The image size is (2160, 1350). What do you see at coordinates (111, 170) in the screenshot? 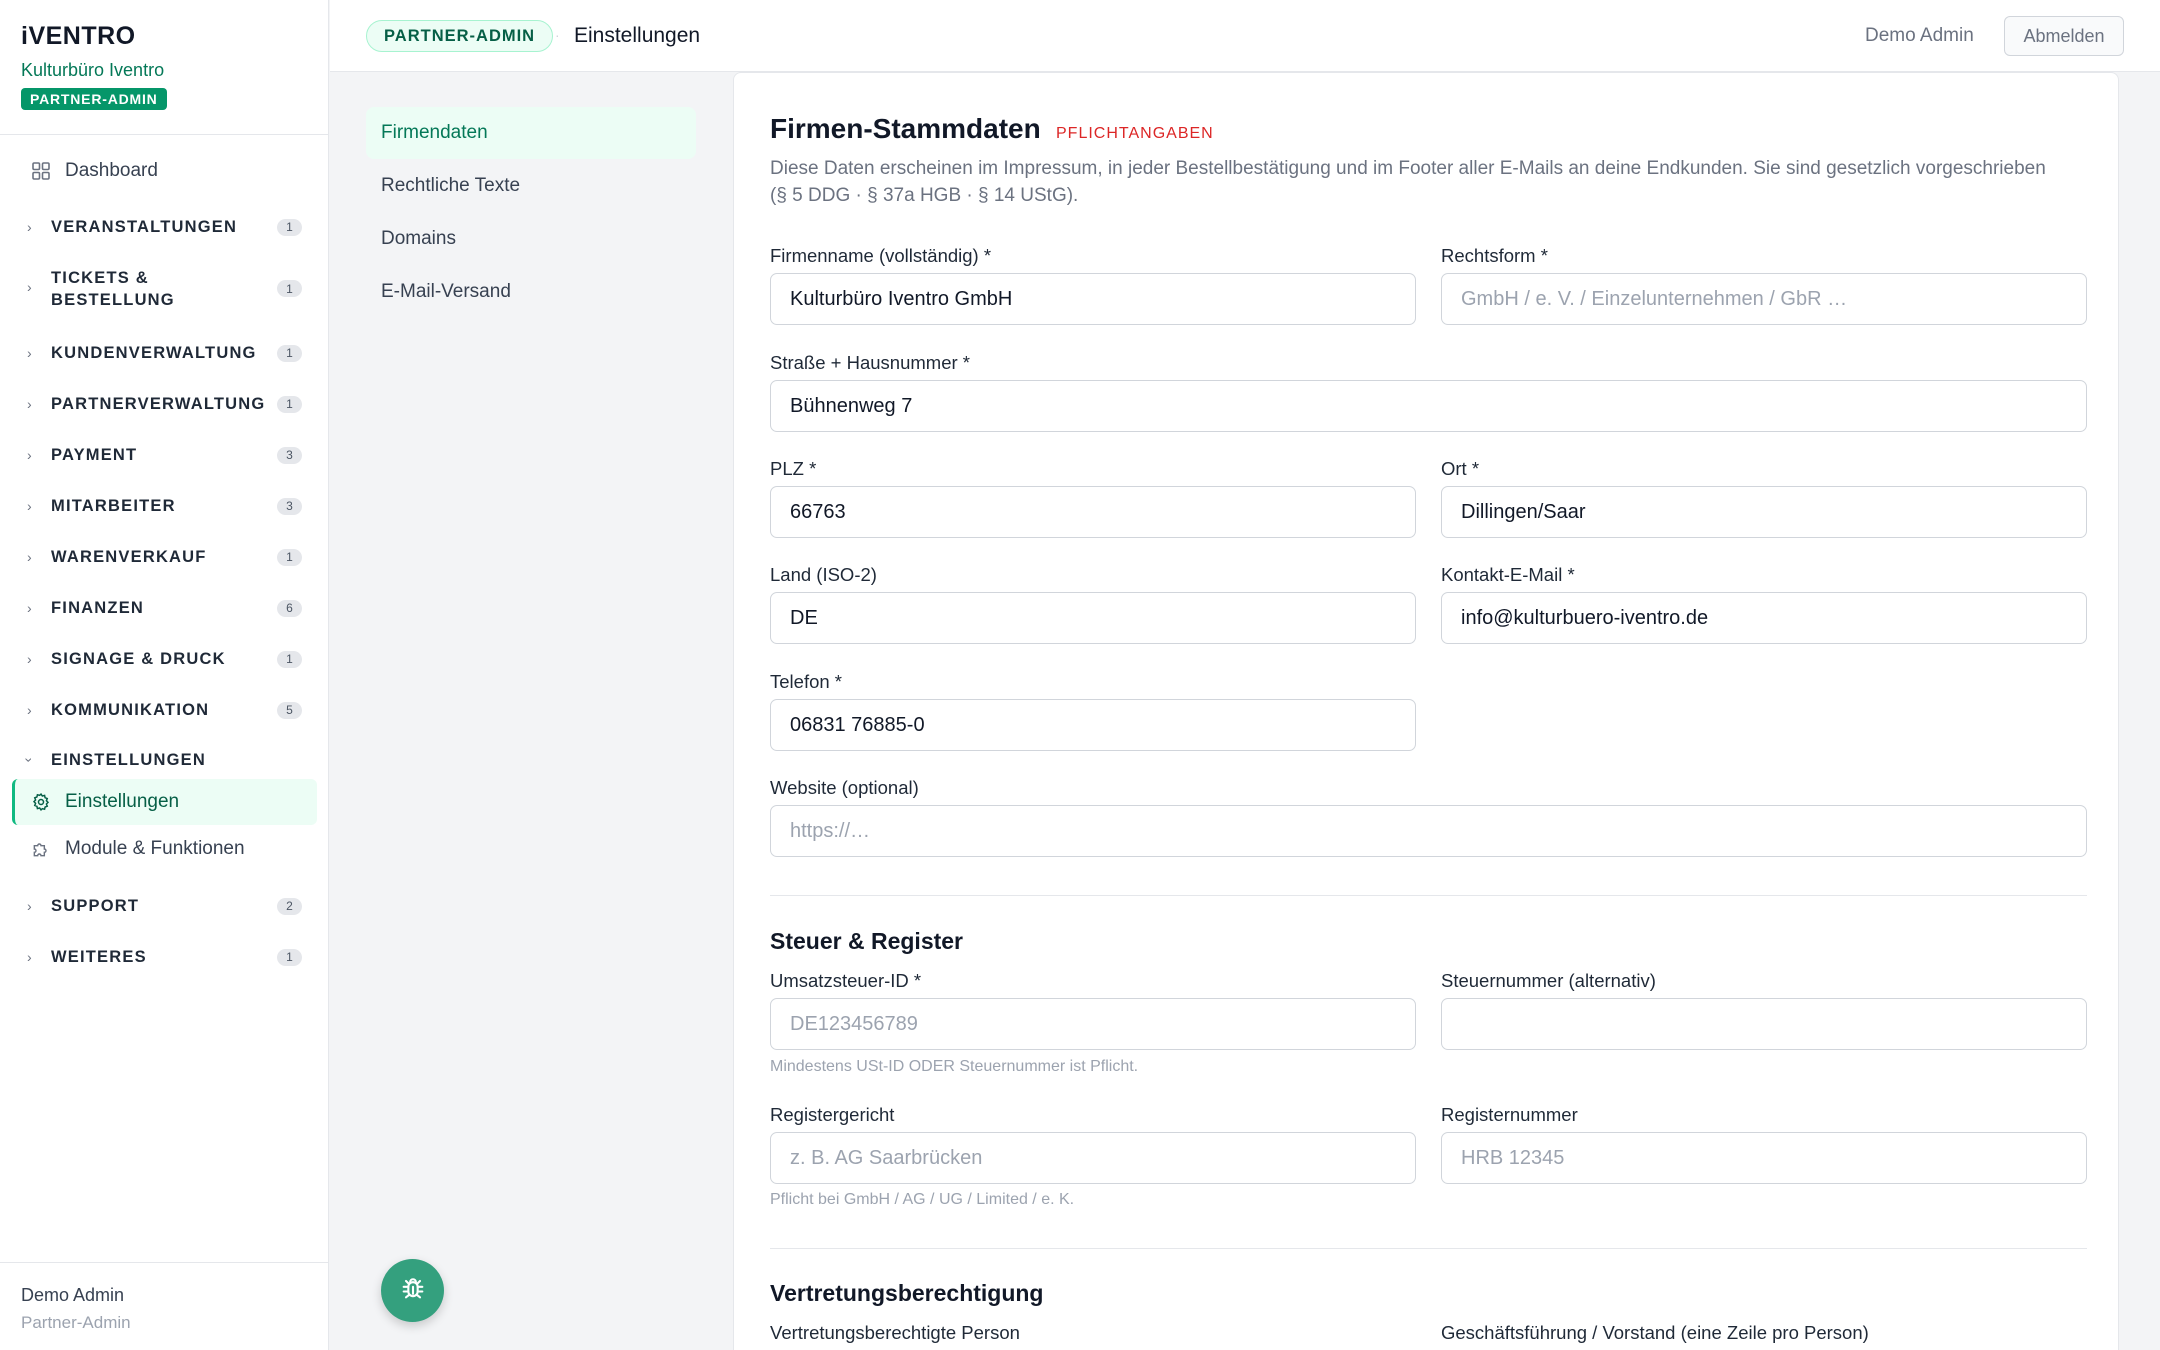
I see `nav-dashboard-label: Dashboard` at bounding box center [111, 170].